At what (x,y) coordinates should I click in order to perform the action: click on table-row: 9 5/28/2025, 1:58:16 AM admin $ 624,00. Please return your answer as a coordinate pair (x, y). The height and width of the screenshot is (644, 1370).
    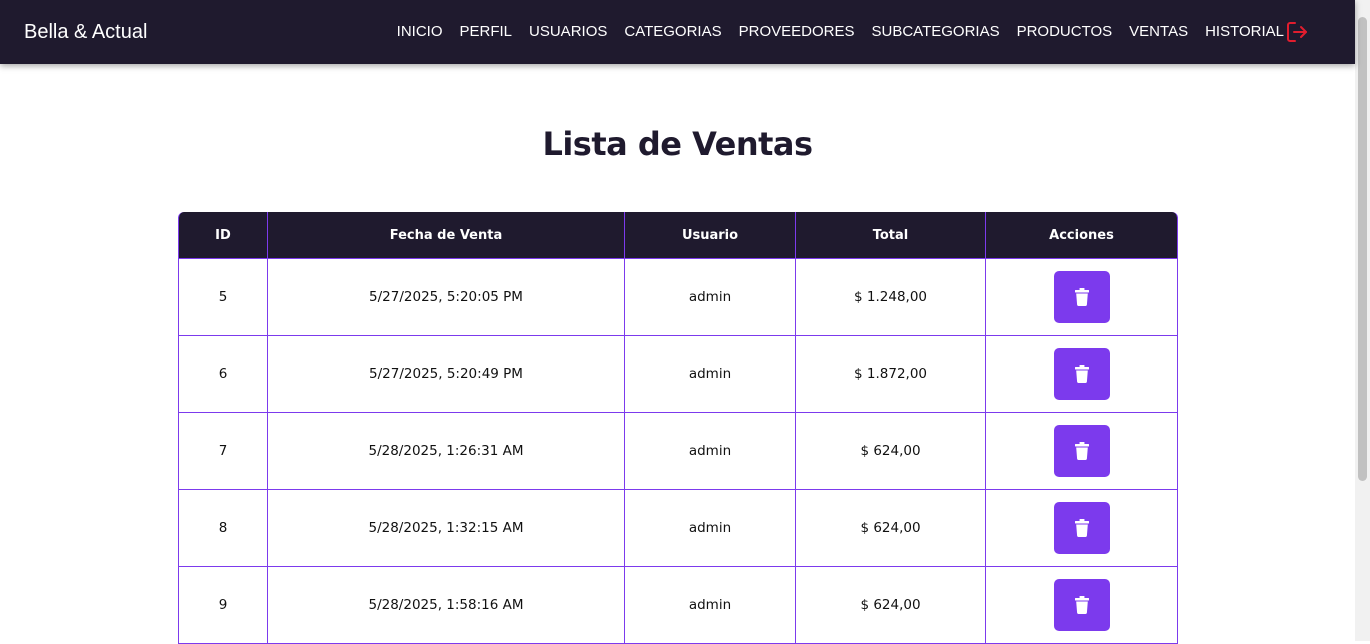
    Looking at the image, I should click on (678, 605).